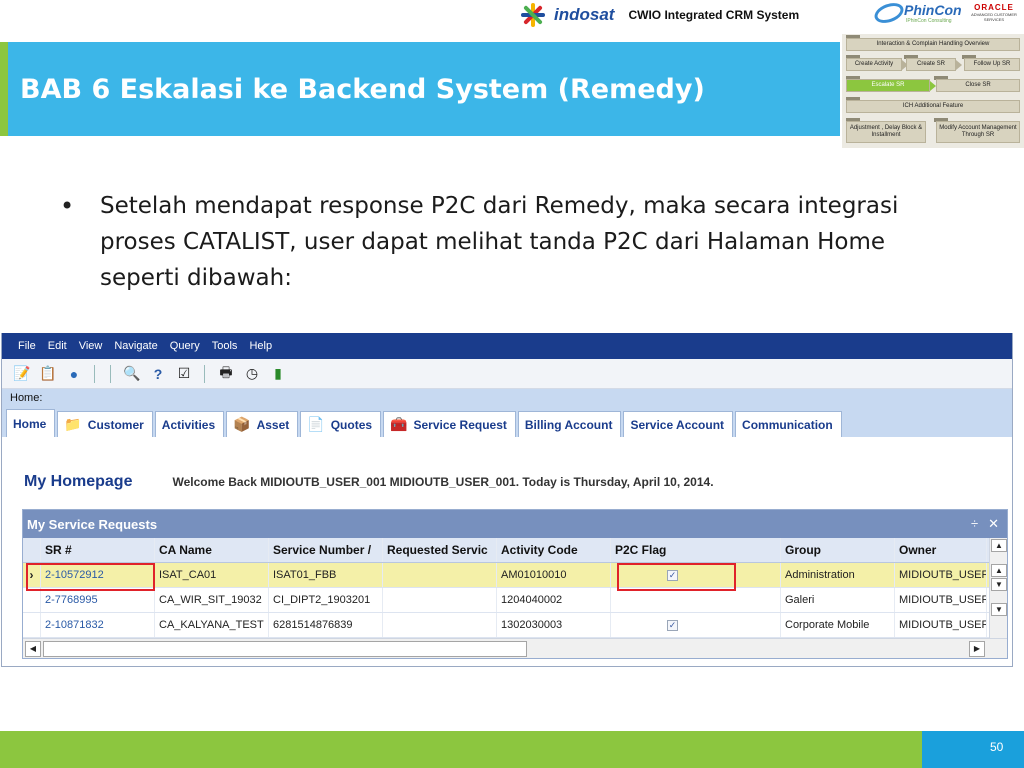 This screenshot has height=768, width=1024. I want to click on printer-icon: 🖶, so click(226, 374).